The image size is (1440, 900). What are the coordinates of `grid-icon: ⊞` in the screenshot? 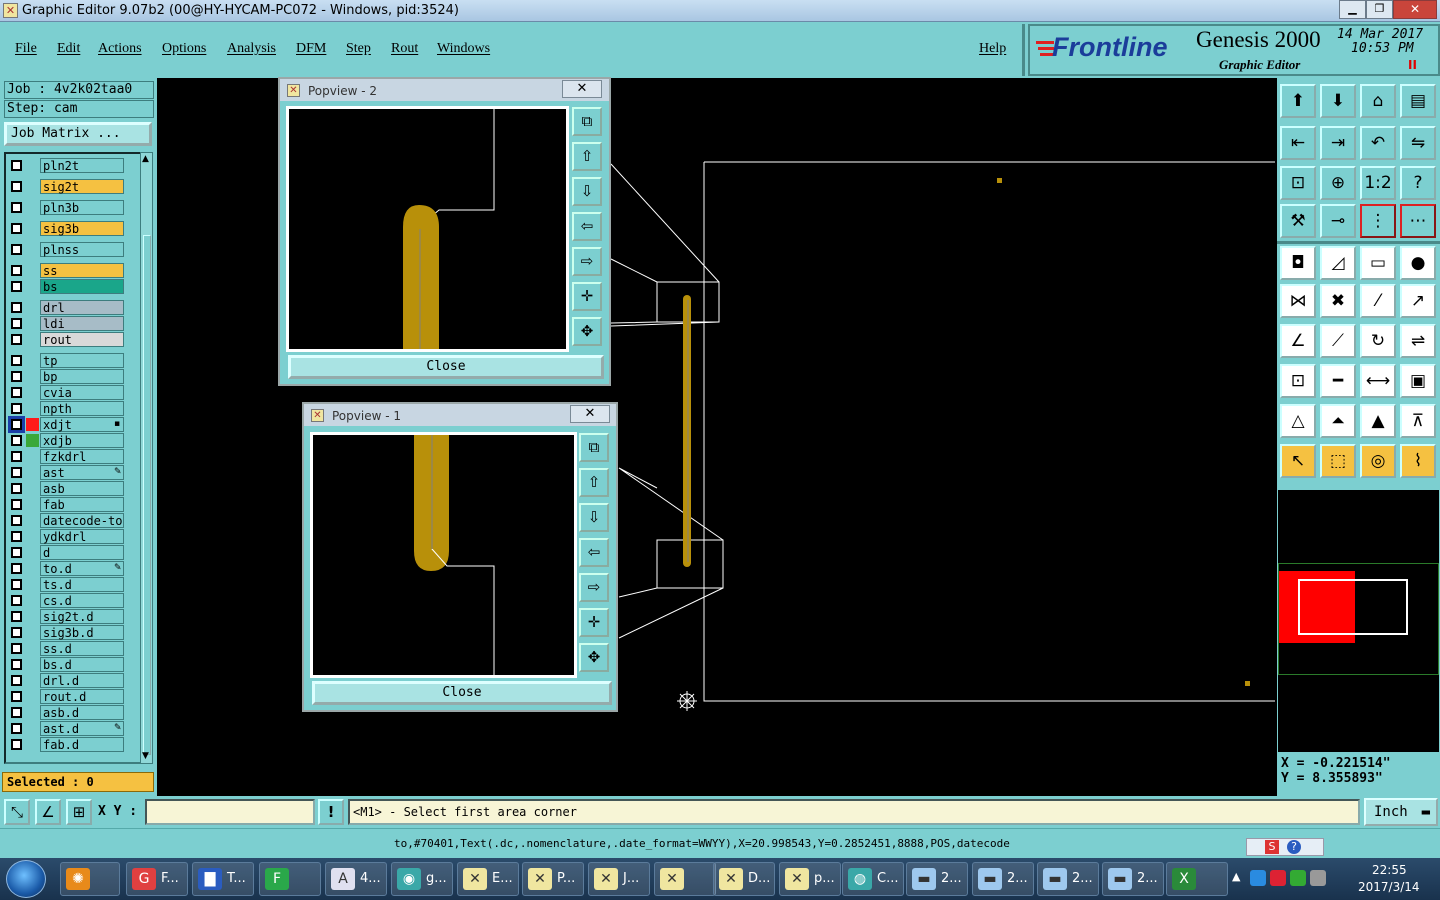 It's located at (79, 812).